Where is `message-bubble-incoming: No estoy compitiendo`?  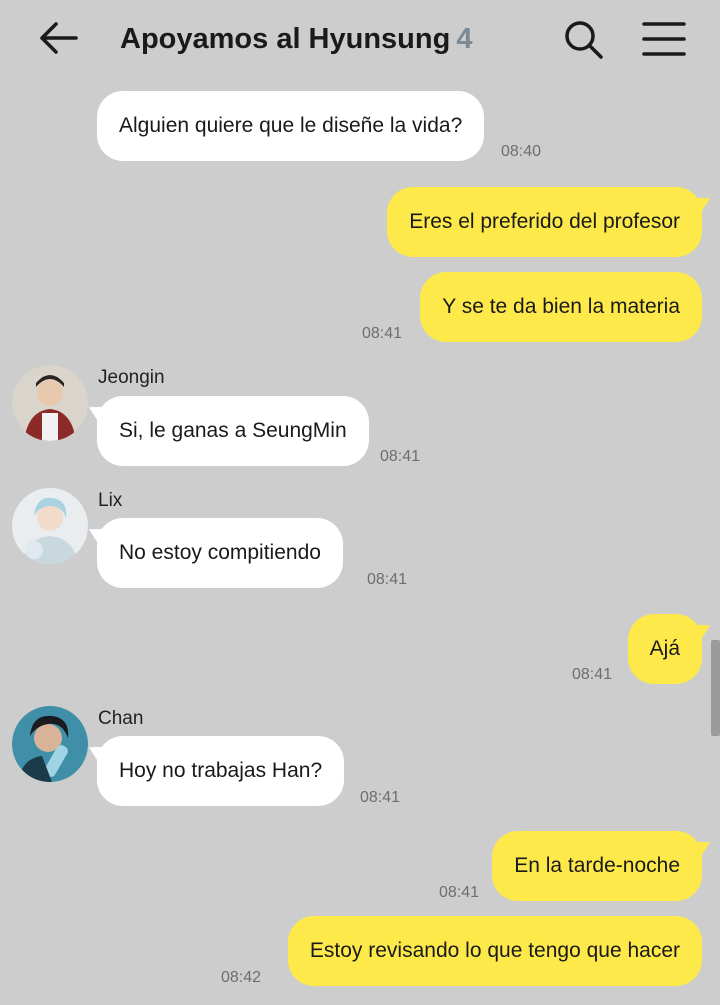 message-bubble-incoming: No estoy compitiendo is located at coordinates (220, 553).